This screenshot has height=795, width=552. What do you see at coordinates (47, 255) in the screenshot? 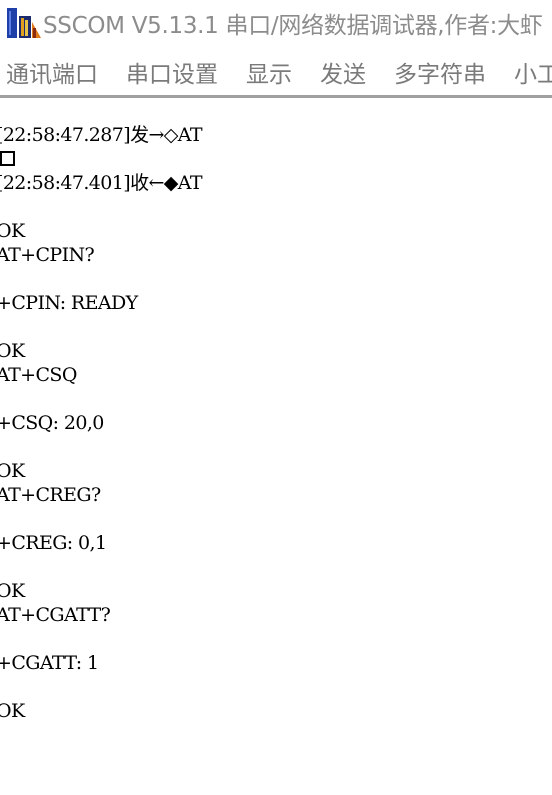
I see `log-line: AT+CPIN?` at bounding box center [47, 255].